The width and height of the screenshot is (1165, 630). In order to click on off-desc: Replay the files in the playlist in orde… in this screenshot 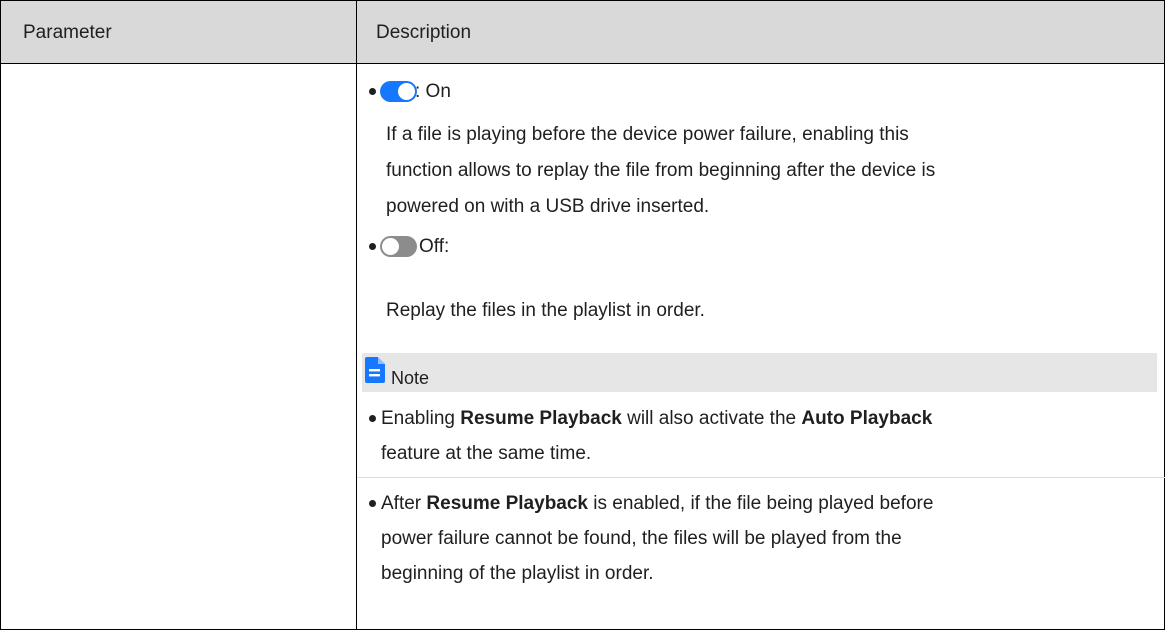, I will do `click(545, 310)`.